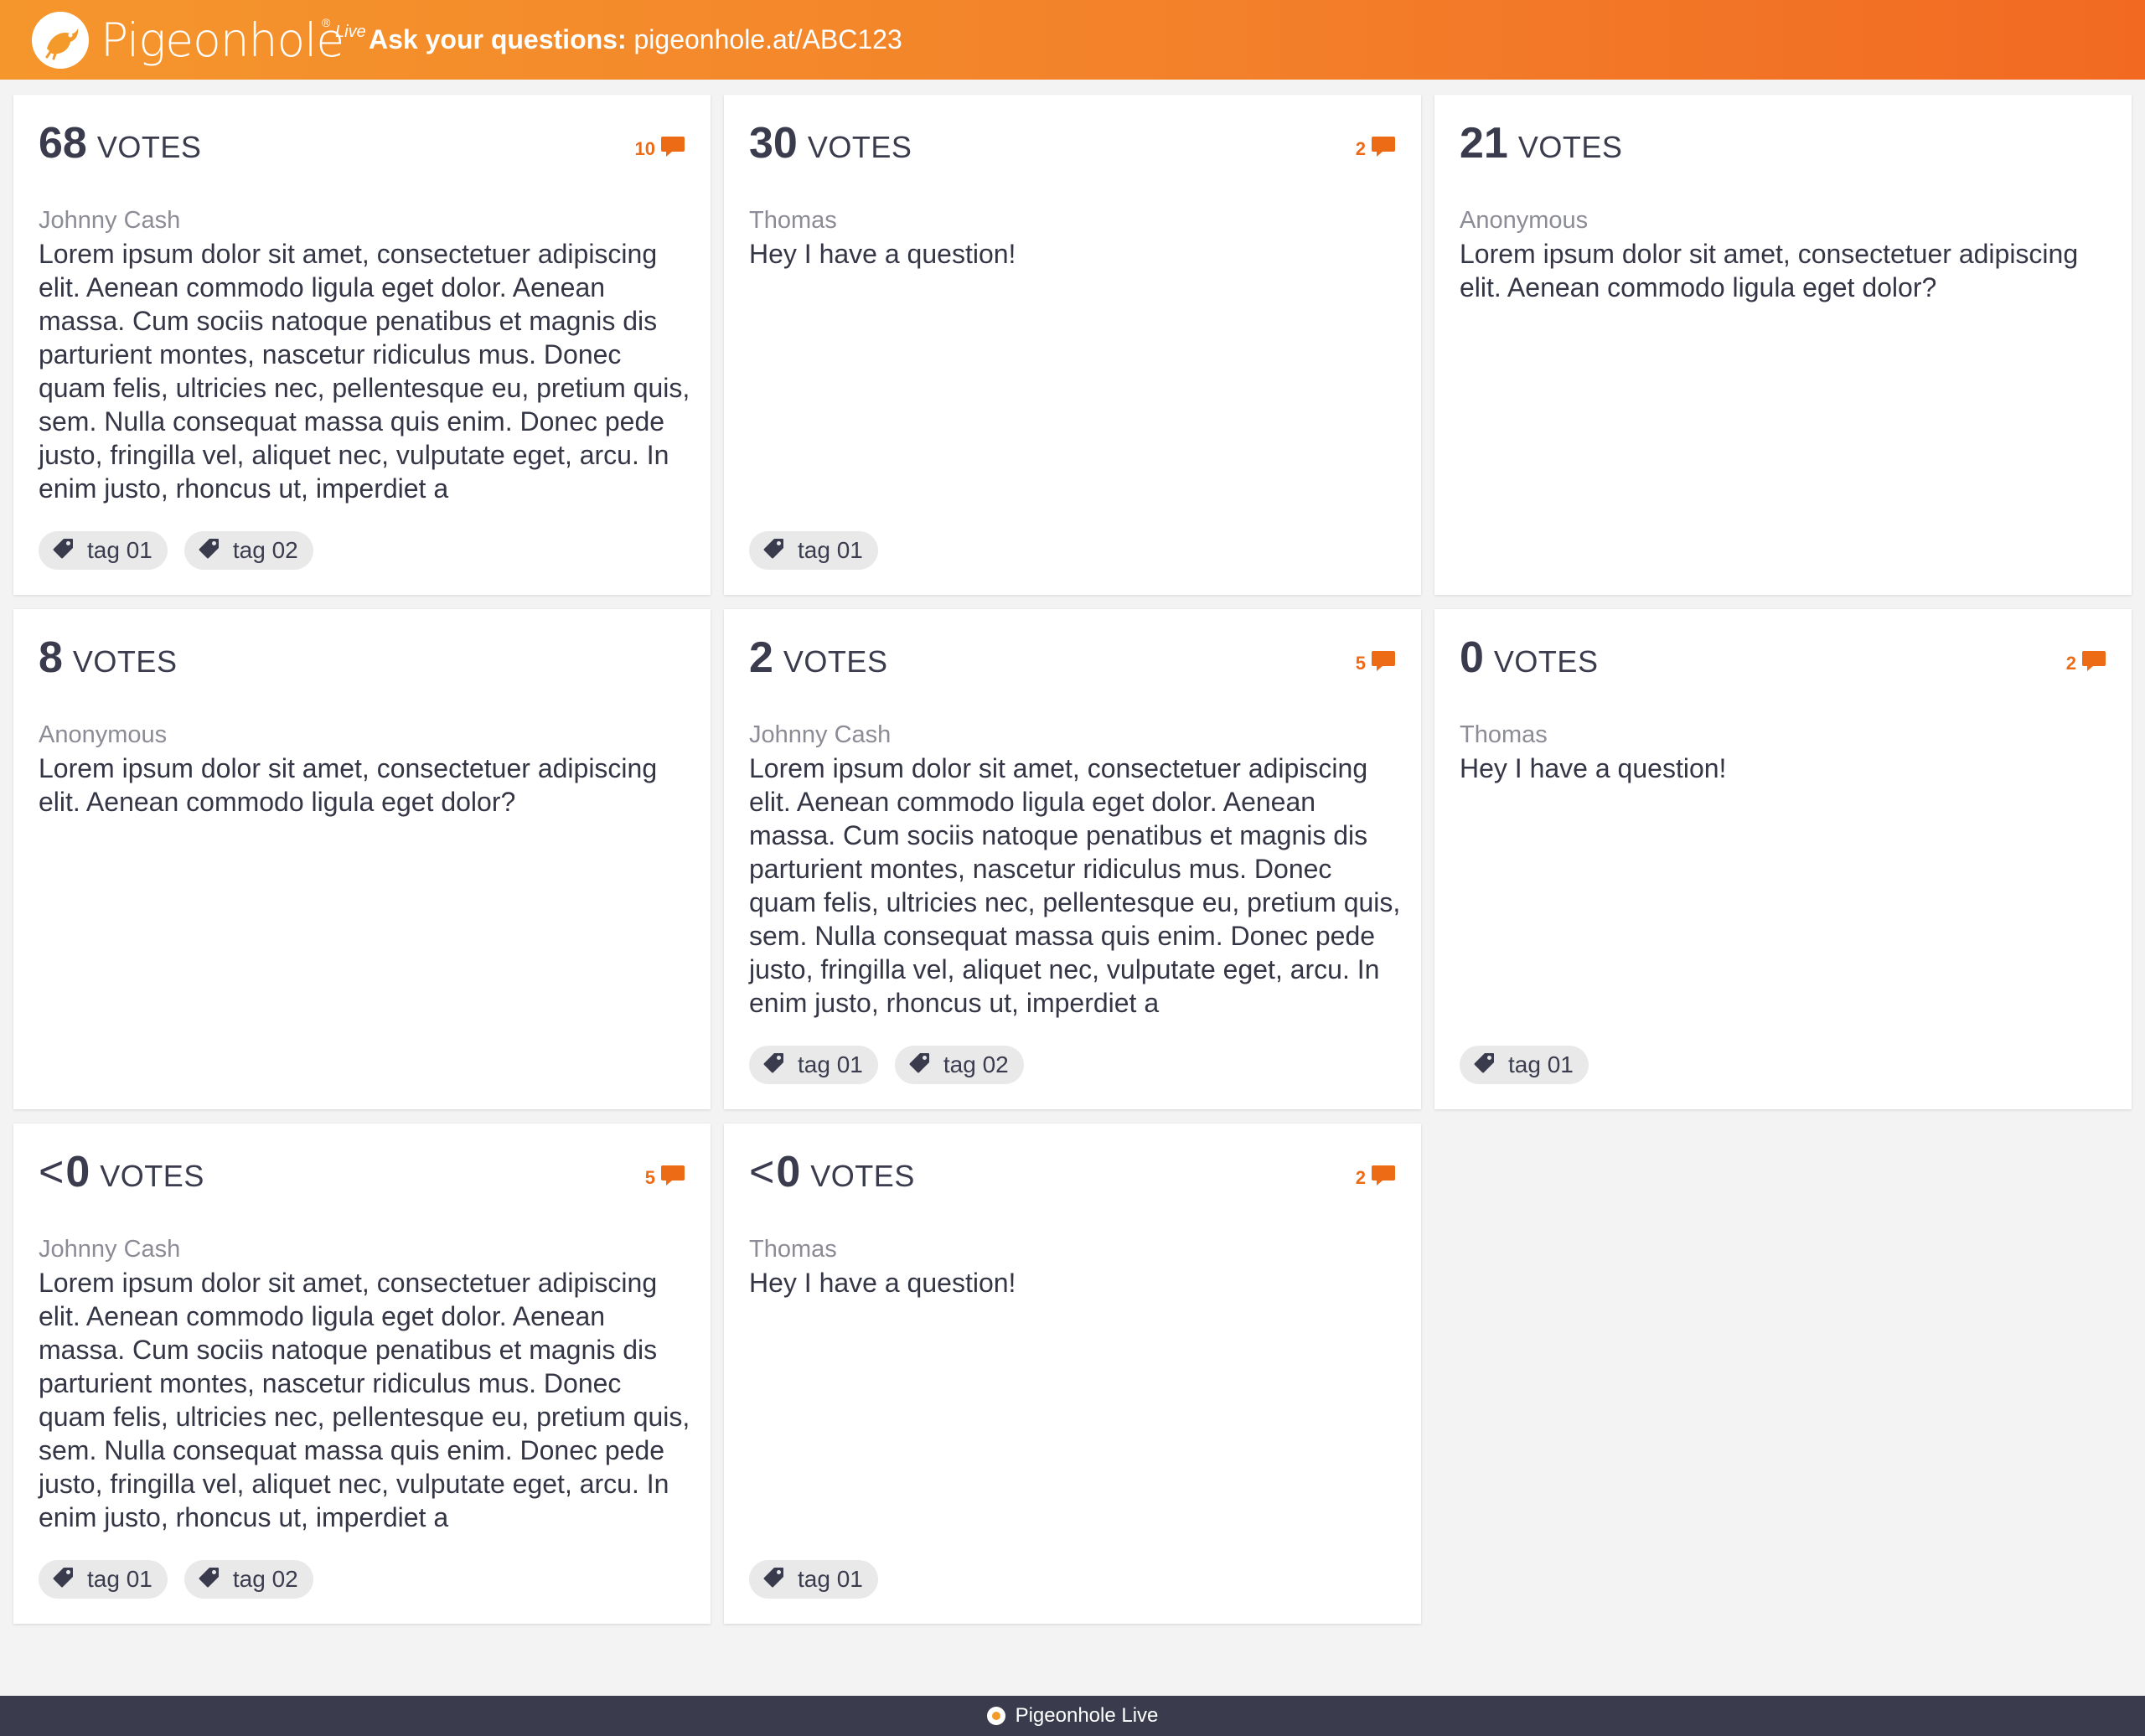  I want to click on vote-count: <0 VOTES, so click(121, 1172).